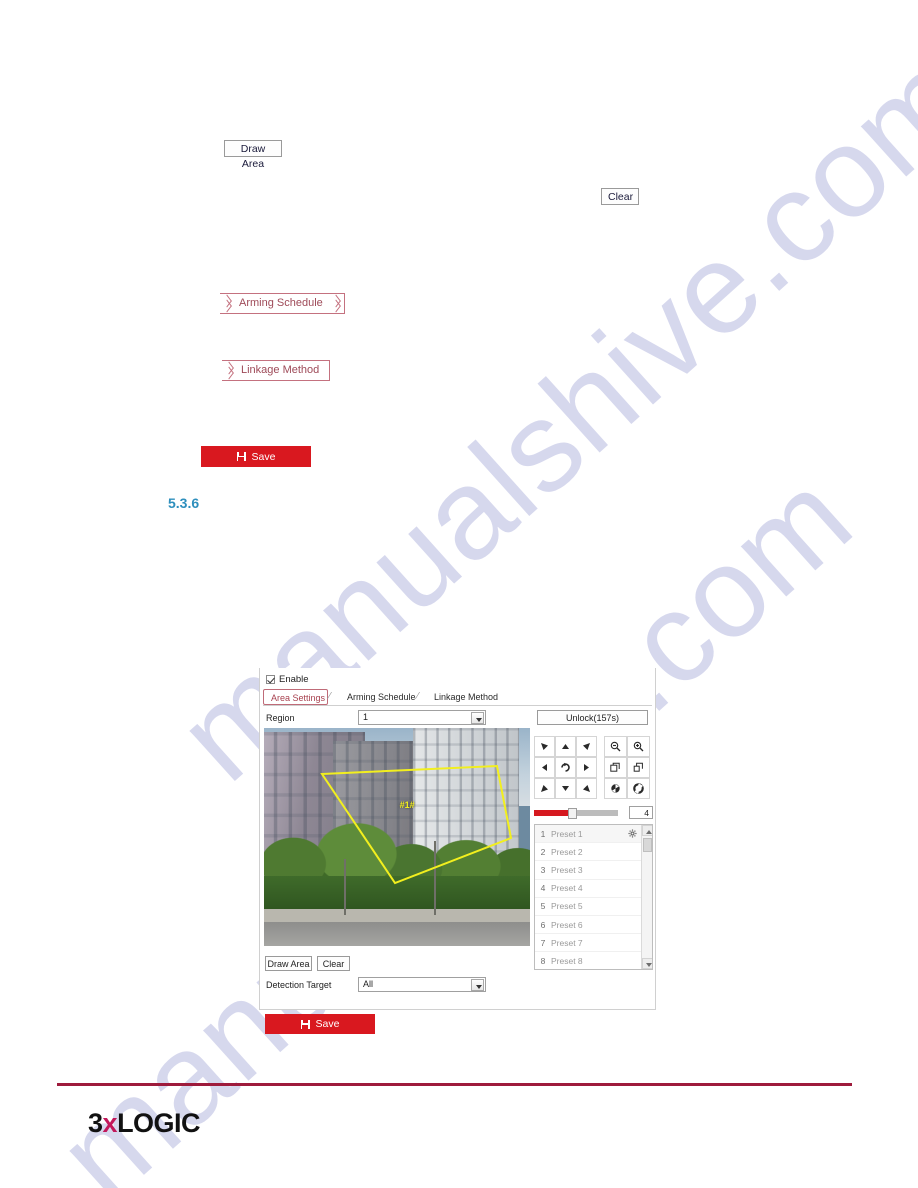  What do you see at coordinates (295, 697) in the screenshot?
I see `tab-area-settings: Area Settings` at bounding box center [295, 697].